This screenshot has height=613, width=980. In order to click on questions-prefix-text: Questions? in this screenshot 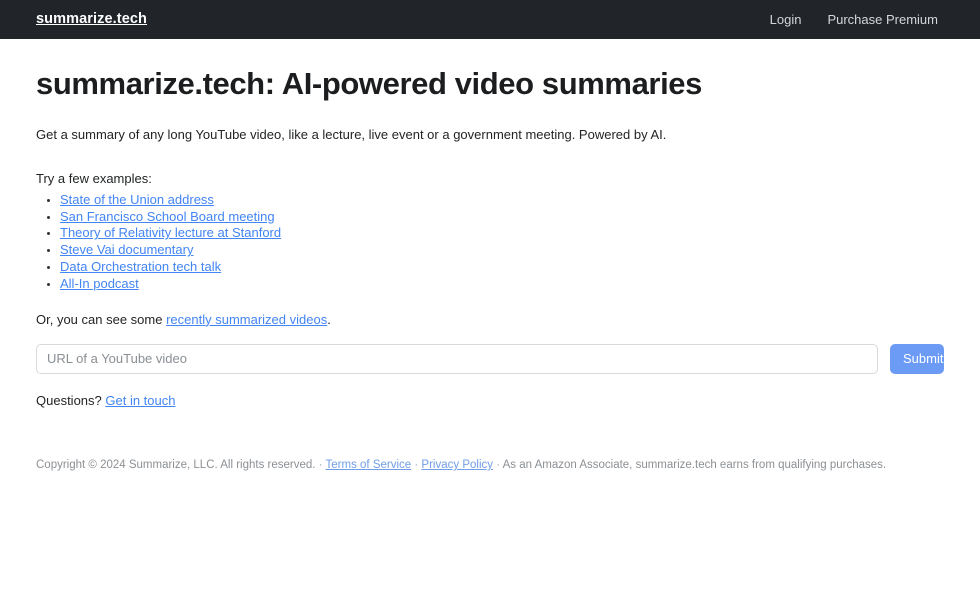, I will do `click(71, 400)`.